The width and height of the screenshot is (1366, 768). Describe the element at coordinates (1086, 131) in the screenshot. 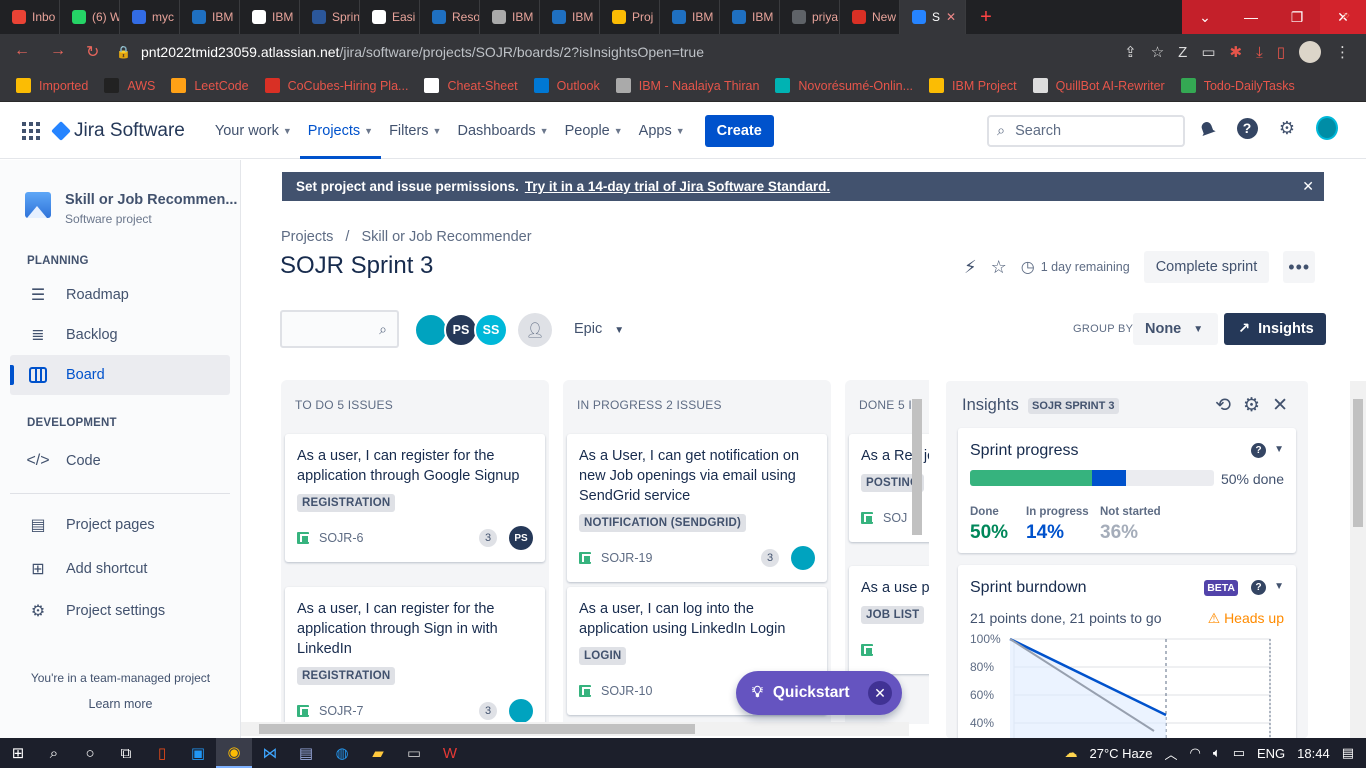

I see `search-input: ⌕ Search` at that location.